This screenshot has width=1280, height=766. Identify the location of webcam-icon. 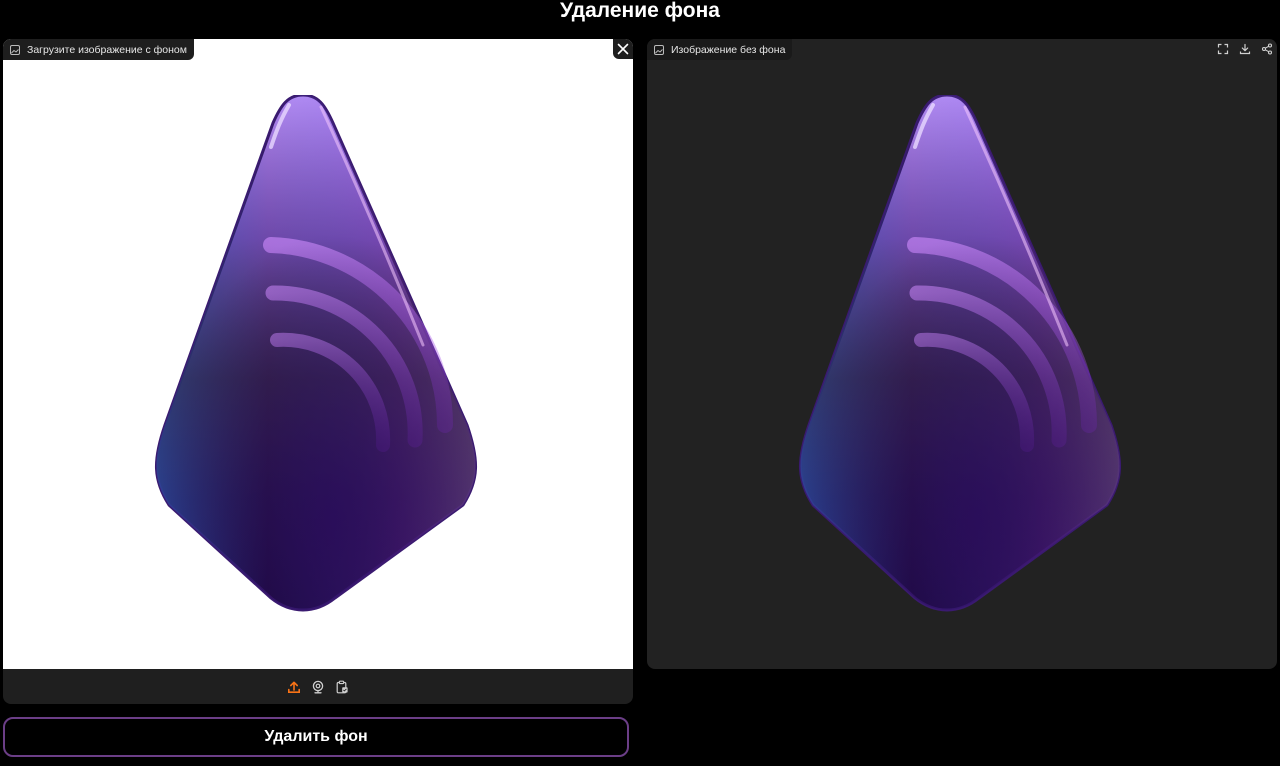
(318, 687).